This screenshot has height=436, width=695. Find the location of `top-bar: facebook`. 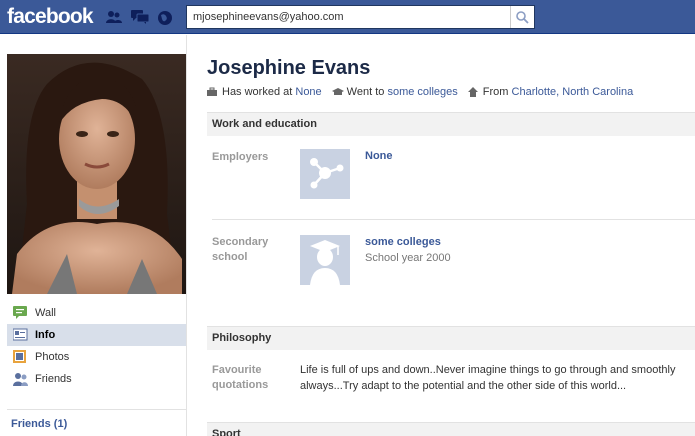

top-bar: facebook is located at coordinates (347, 17).